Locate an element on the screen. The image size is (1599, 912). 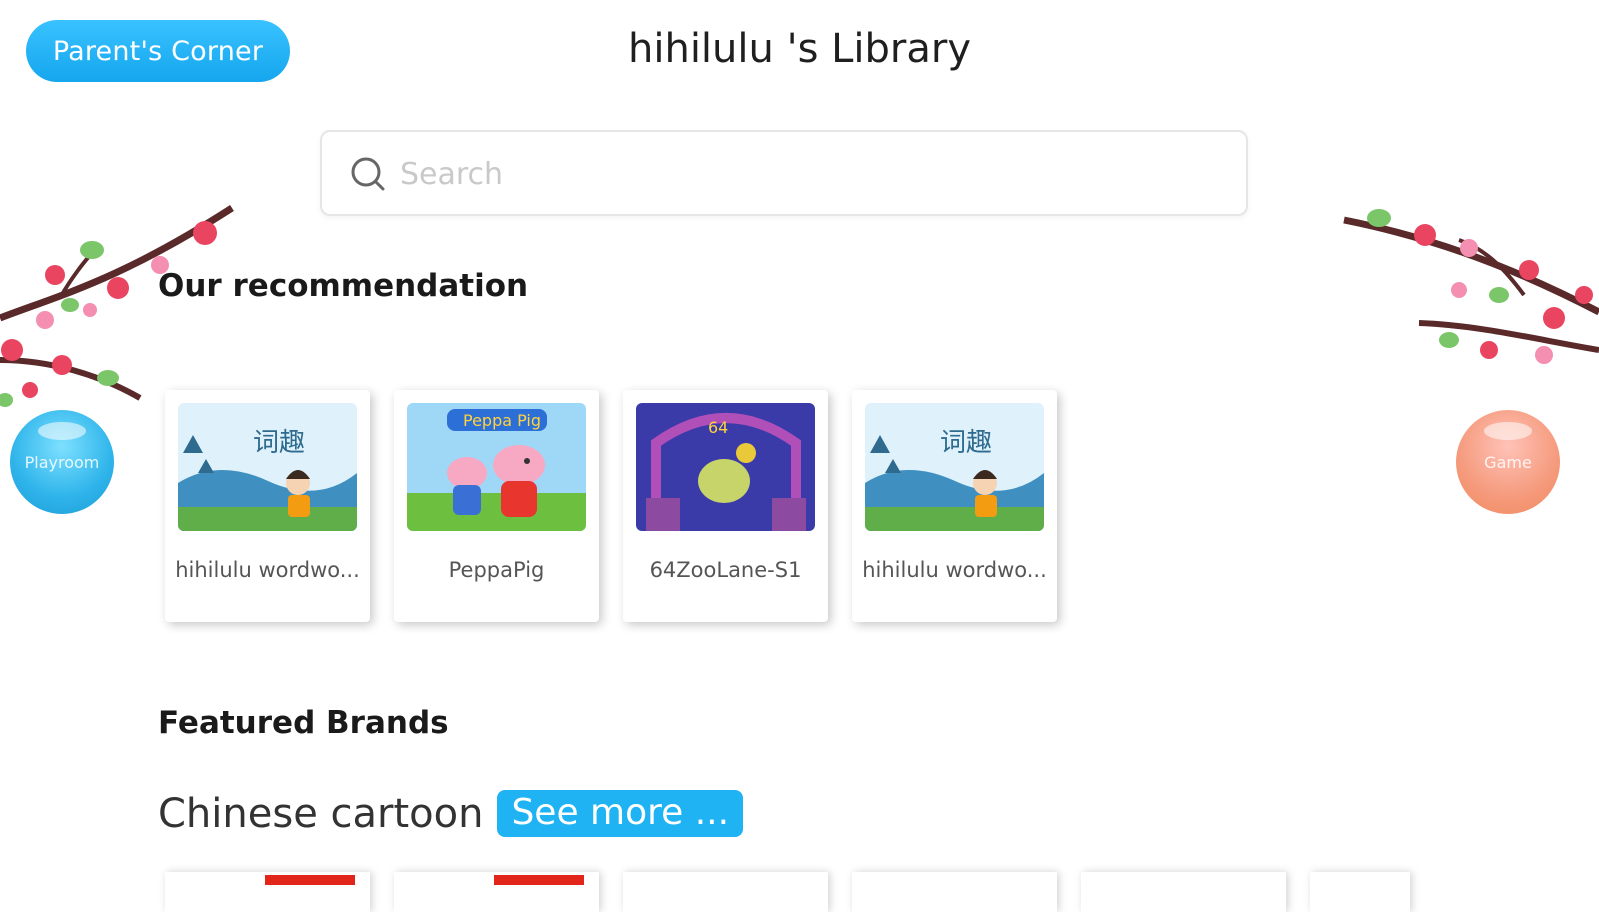
search-icon is located at coordinates (368, 174).